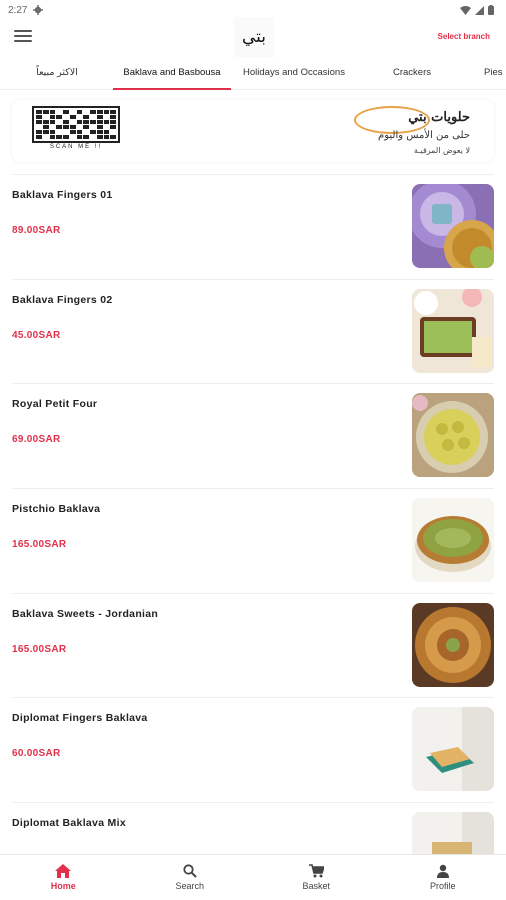  I want to click on nav-search: Search, so click(190, 877).